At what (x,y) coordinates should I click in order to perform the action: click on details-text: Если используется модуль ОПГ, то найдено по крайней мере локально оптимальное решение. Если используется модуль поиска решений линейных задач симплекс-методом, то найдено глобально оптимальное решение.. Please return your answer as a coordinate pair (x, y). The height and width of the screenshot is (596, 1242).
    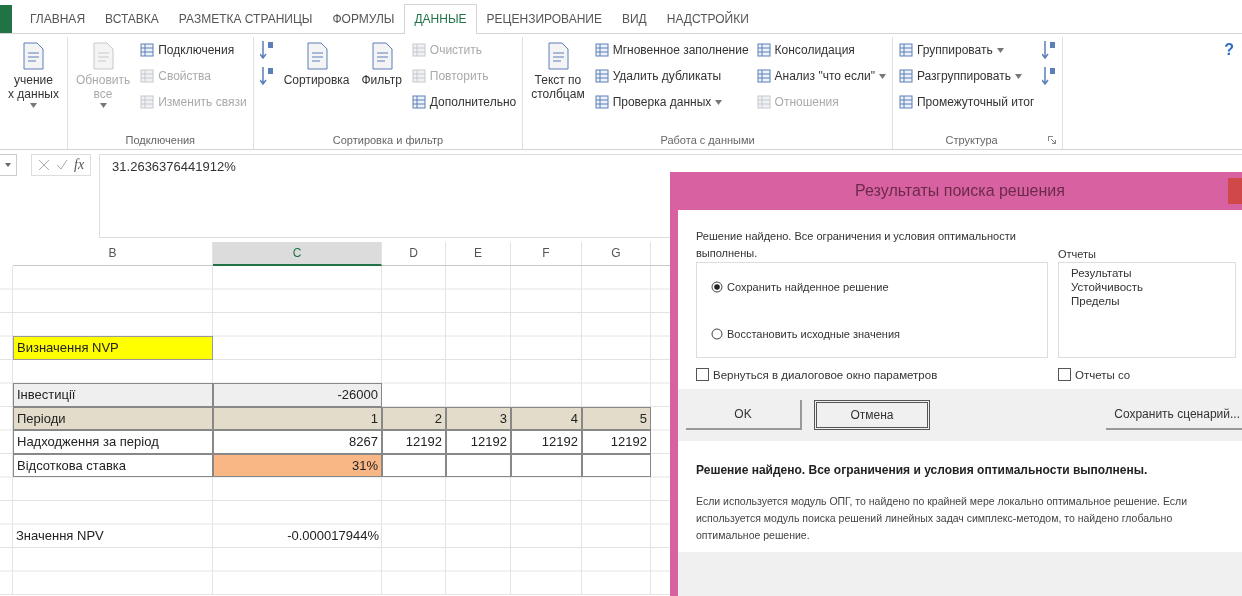
    Looking at the image, I should click on (942, 518).